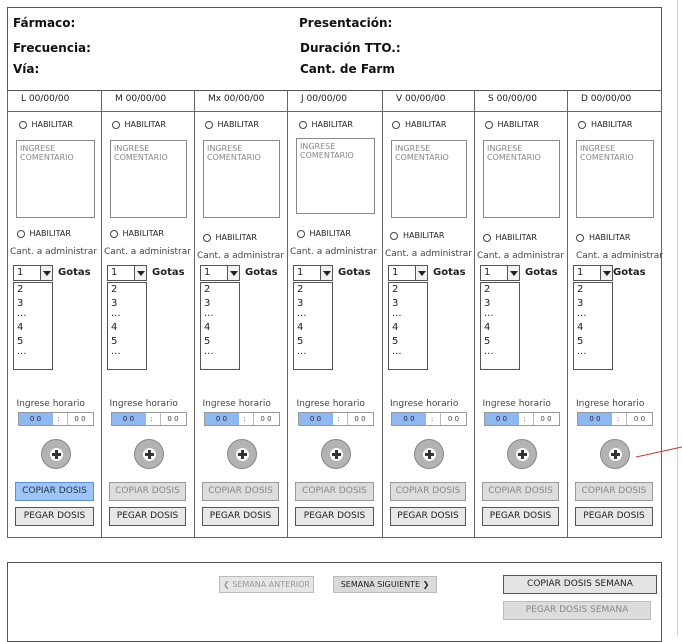 The height and width of the screenshot is (642, 682). Describe the element at coordinates (580, 584) in the screenshot. I see `copy-week-doses-button: COPIAR DOSIS SEMANA` at that location.